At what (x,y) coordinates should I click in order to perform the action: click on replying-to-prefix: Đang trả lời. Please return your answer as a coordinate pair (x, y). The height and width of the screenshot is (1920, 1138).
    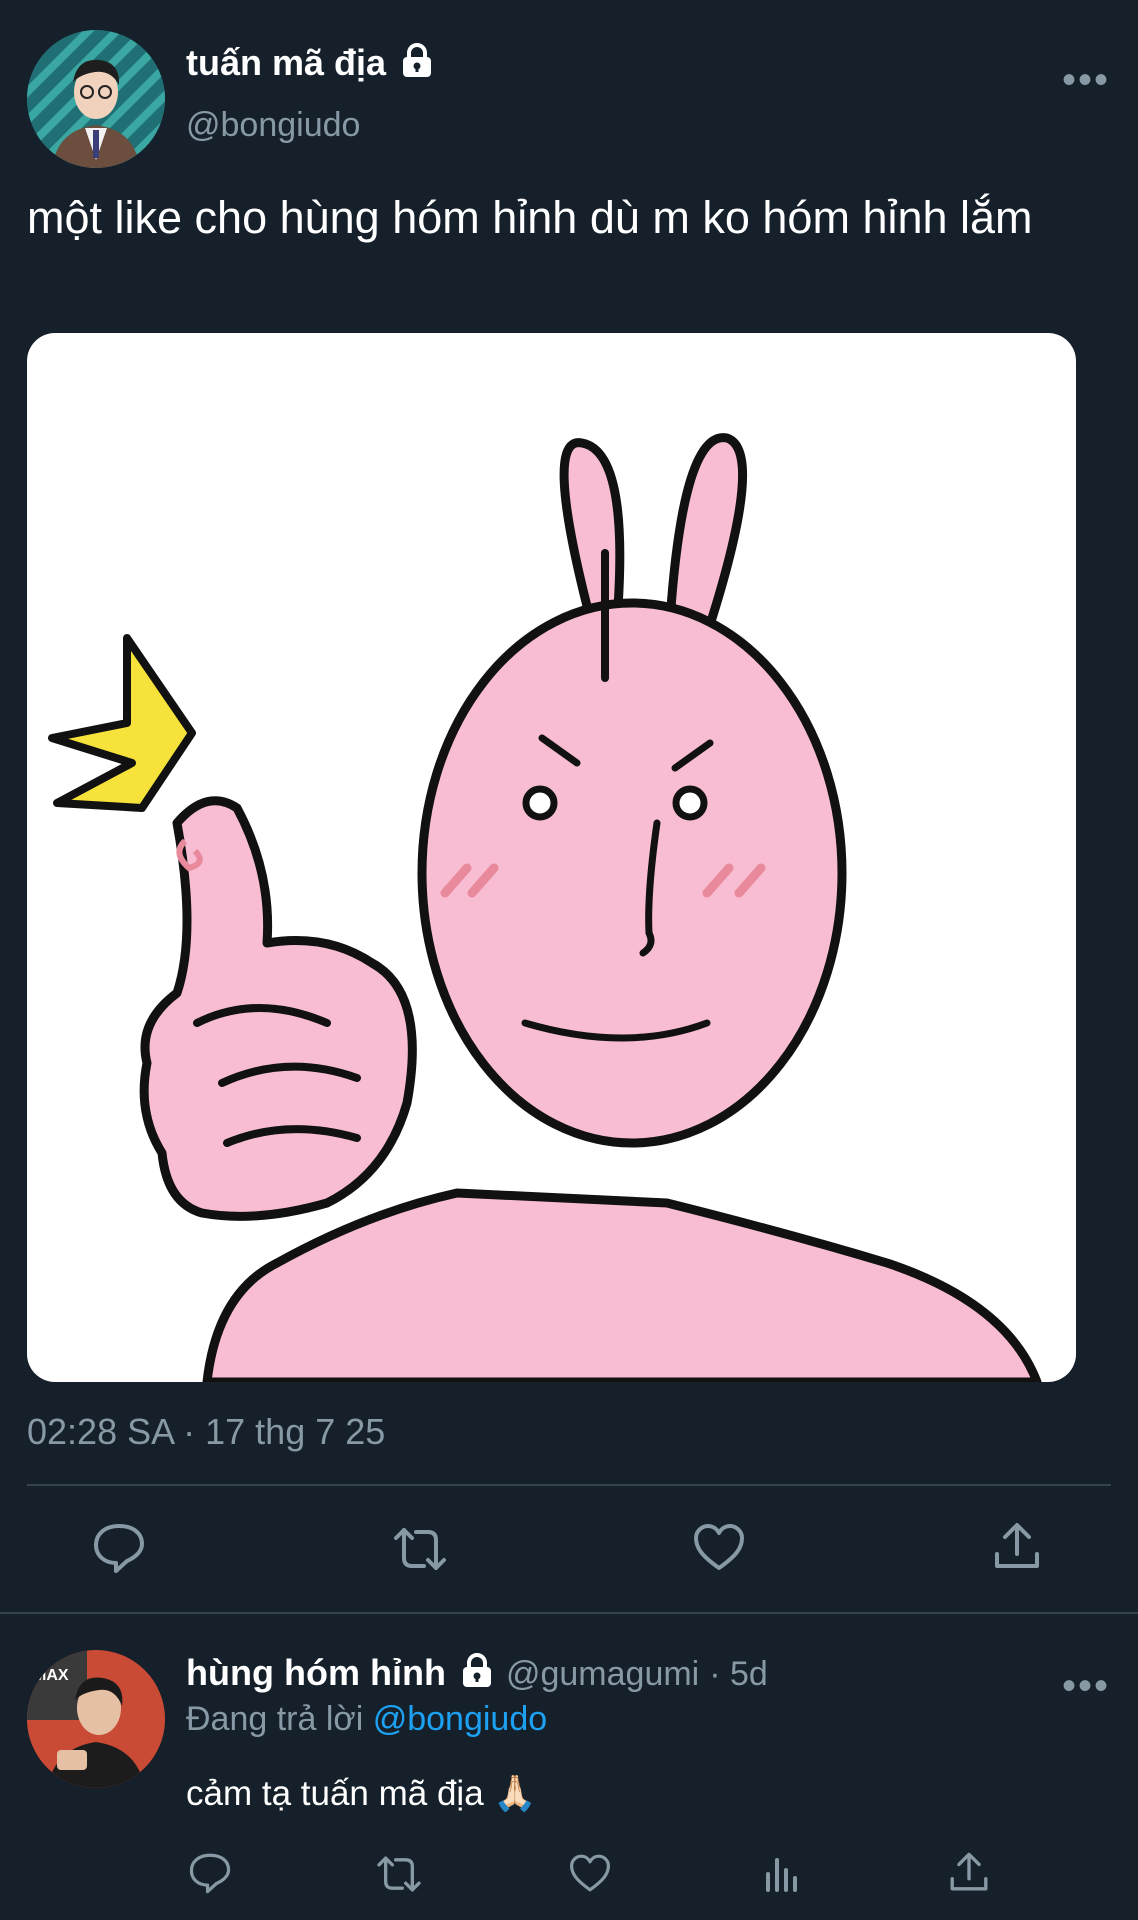
    Looking at the image, I should click on (275, 1719).